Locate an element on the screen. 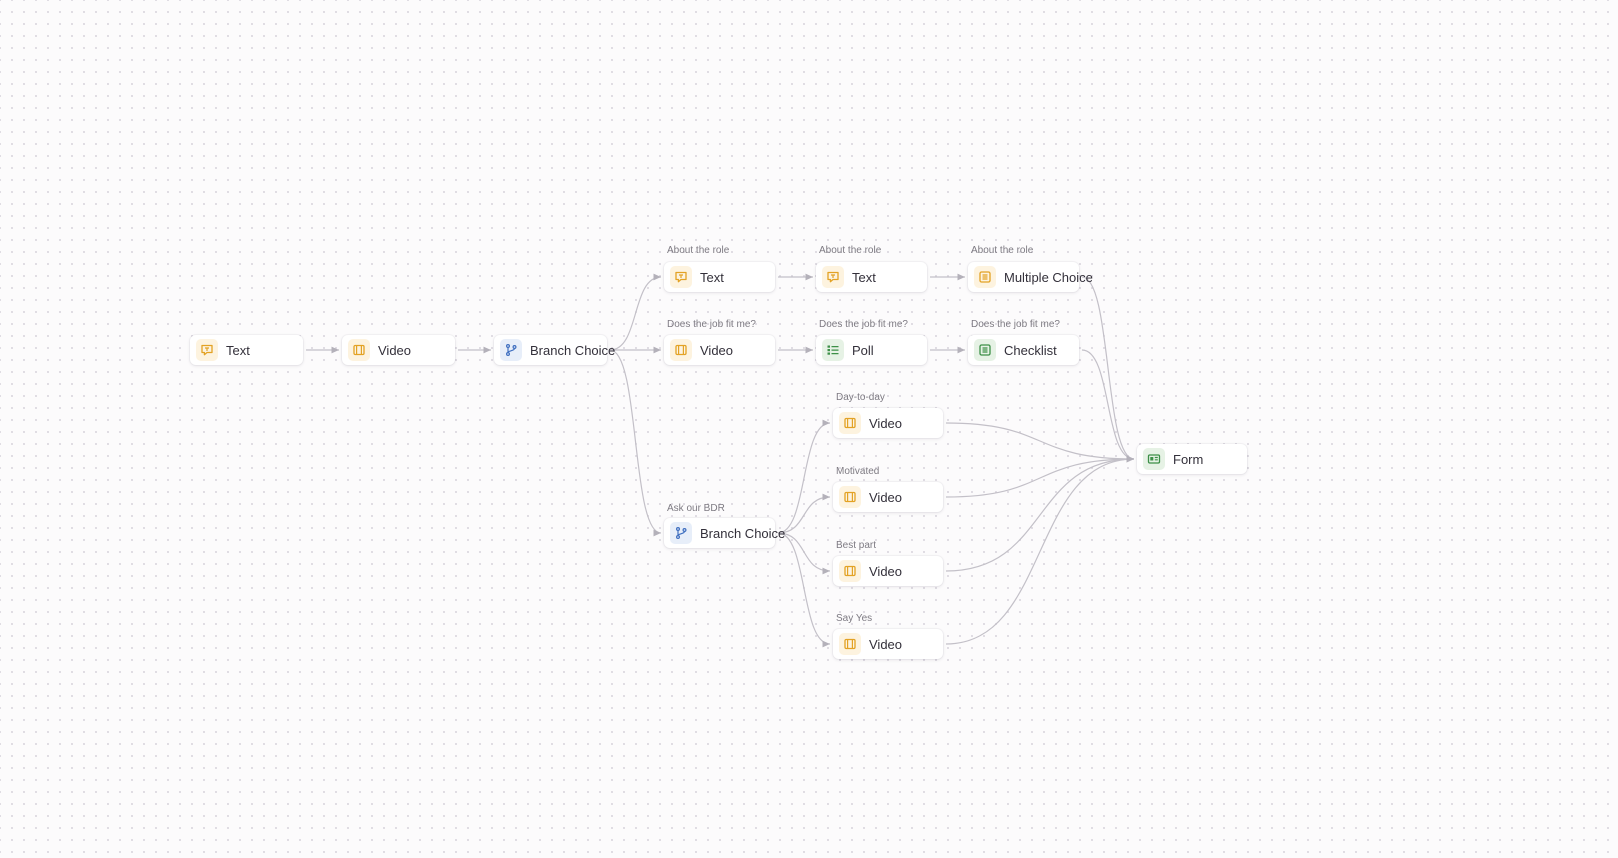  node-multiple-choice: Multiple Choice is located at coordinates (1030, 277).